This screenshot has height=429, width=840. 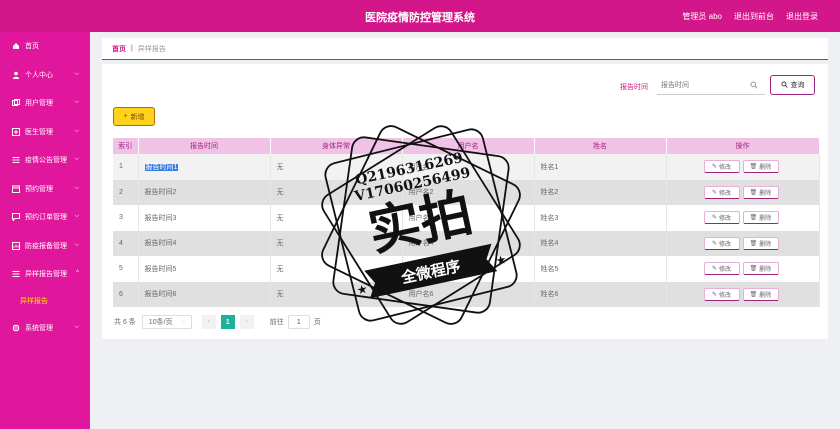 What do you see at coordinates (743, 146) in the screenshot?
I see `column-header-actions: 操作` at bounding box center [743, 146].